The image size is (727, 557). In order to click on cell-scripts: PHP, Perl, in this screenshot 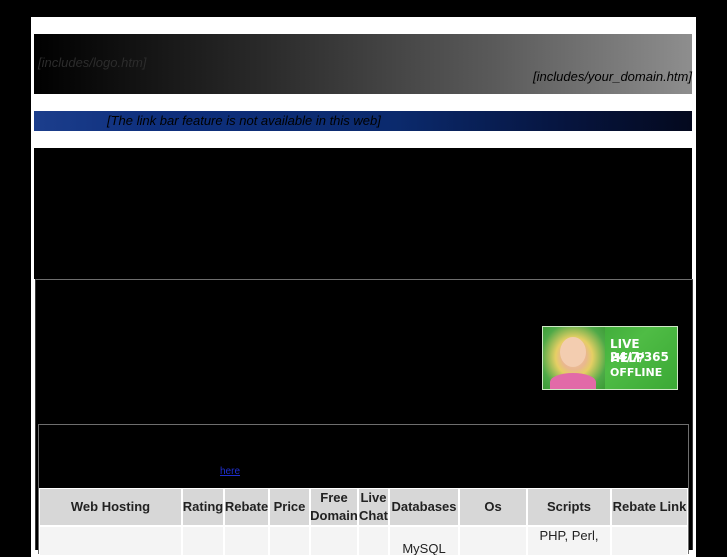, I will do `click(569, 541)`.